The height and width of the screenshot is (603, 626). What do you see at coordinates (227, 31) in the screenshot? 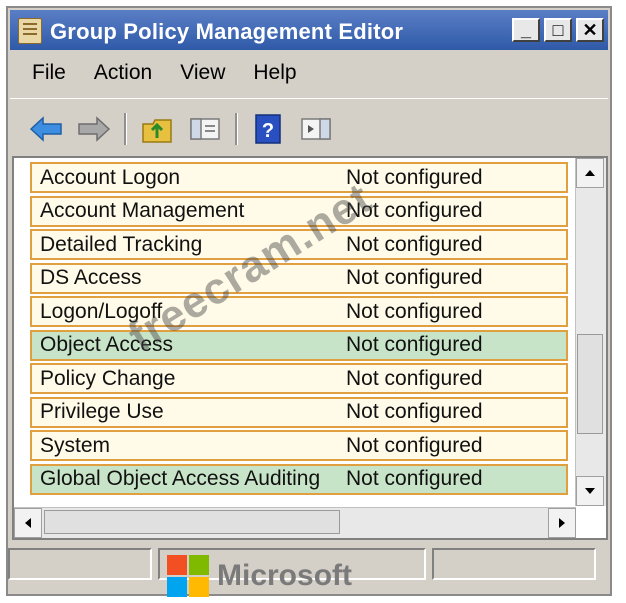
I see `window-title: Group Policy Management Editor` at bounding box center [227, 31].